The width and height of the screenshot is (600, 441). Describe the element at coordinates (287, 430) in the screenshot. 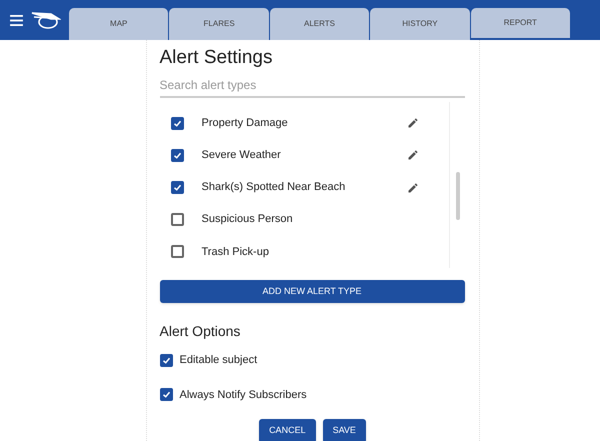

I see `action-button: CANCEL` at that location.